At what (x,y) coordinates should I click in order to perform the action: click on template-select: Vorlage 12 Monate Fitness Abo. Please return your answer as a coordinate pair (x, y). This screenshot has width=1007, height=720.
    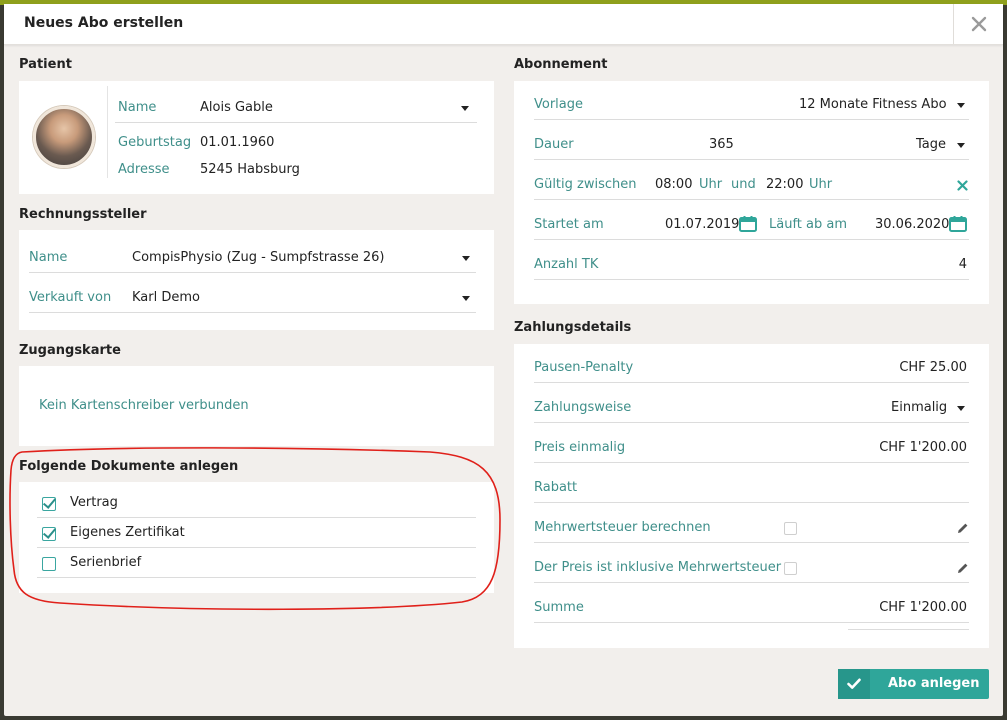
    Looking at the image, I should click on (751, 105).